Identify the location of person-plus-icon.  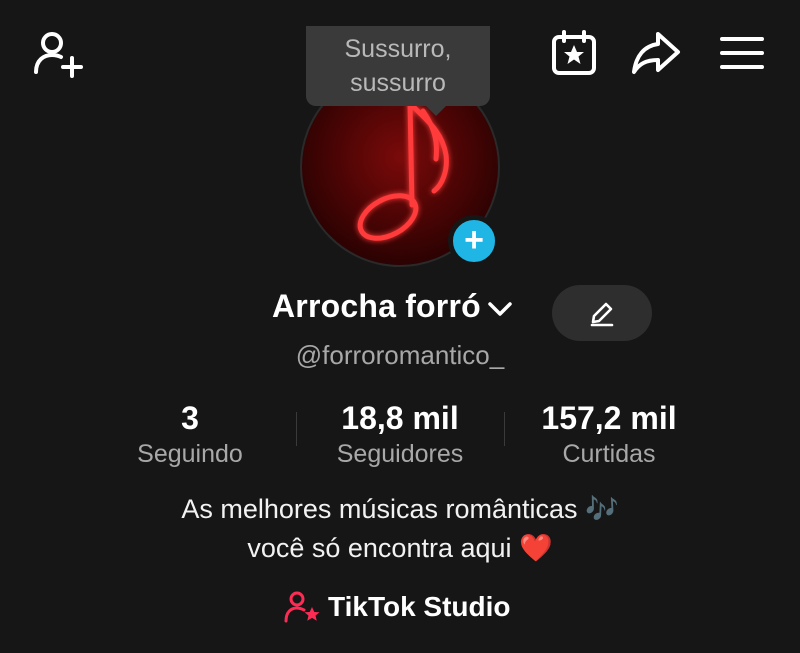
(58, 55).